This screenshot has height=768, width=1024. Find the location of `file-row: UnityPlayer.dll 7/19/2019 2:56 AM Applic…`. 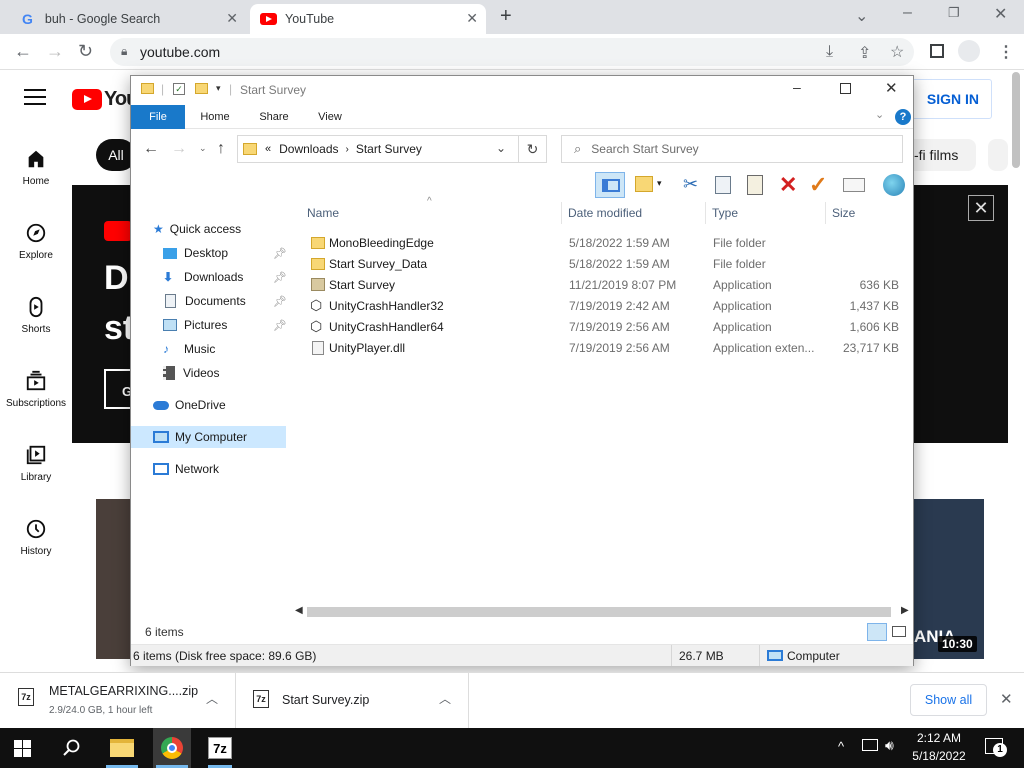

file-row: UnityPlayer.dll 7/19/2019 2:56 AM Applic… is located at coordinates (607, 348).